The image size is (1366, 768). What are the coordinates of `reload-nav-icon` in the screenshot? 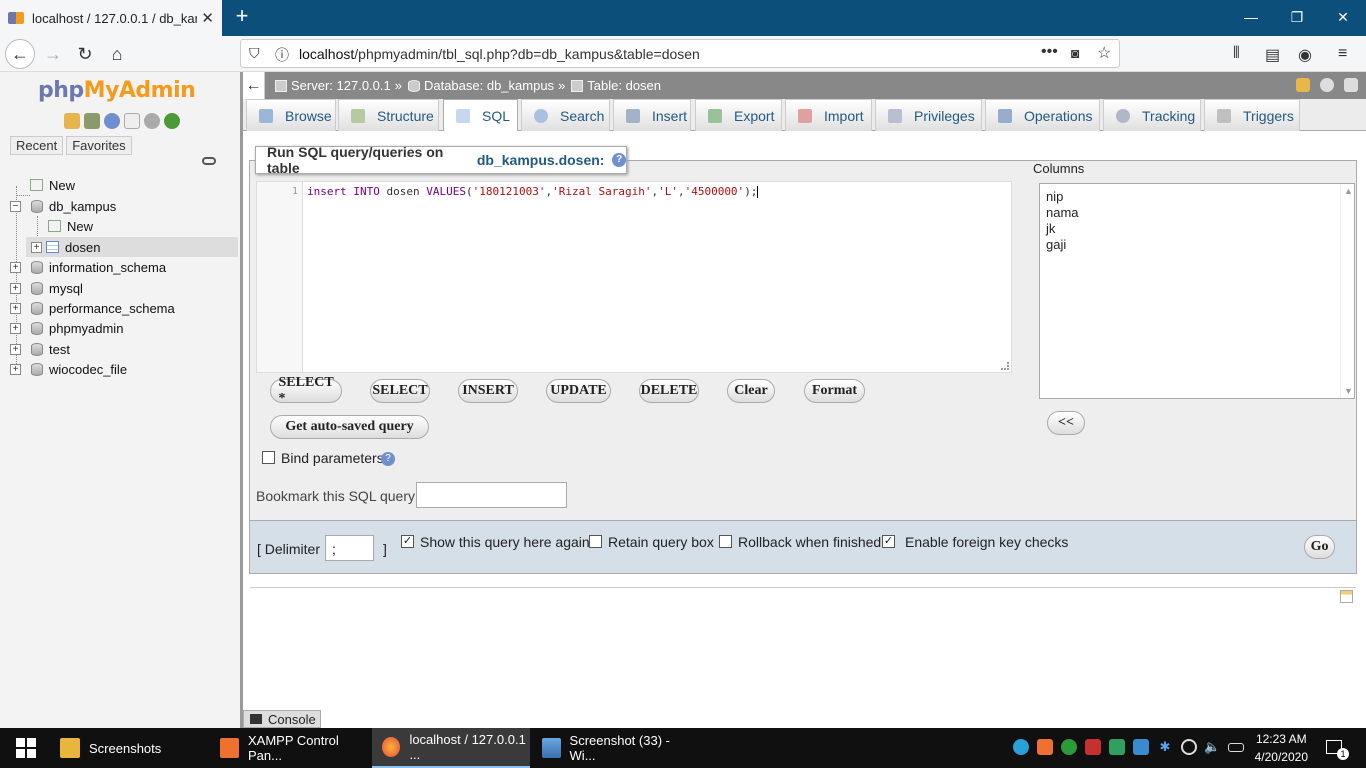 It's located at (172, 121).